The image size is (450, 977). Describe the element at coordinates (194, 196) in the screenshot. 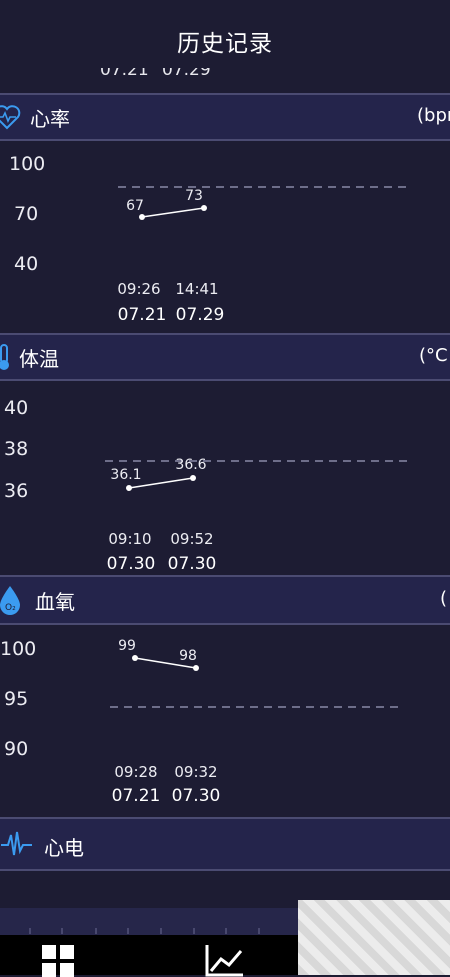

I see `point-value-label: 73` at that location.